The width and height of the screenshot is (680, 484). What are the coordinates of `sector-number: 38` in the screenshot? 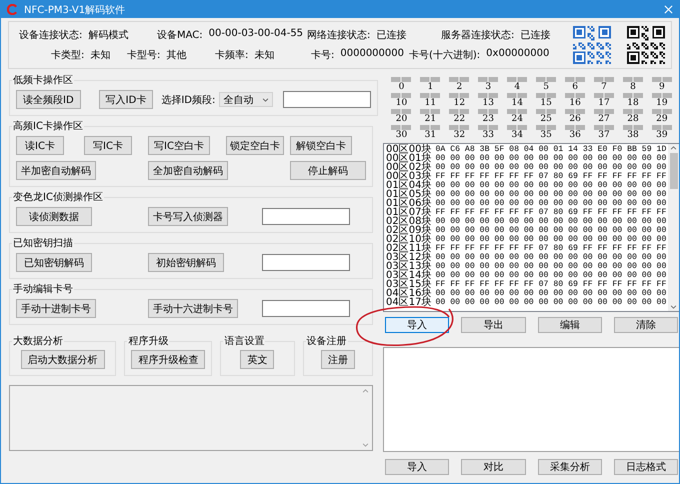 It's located at (633, 135).